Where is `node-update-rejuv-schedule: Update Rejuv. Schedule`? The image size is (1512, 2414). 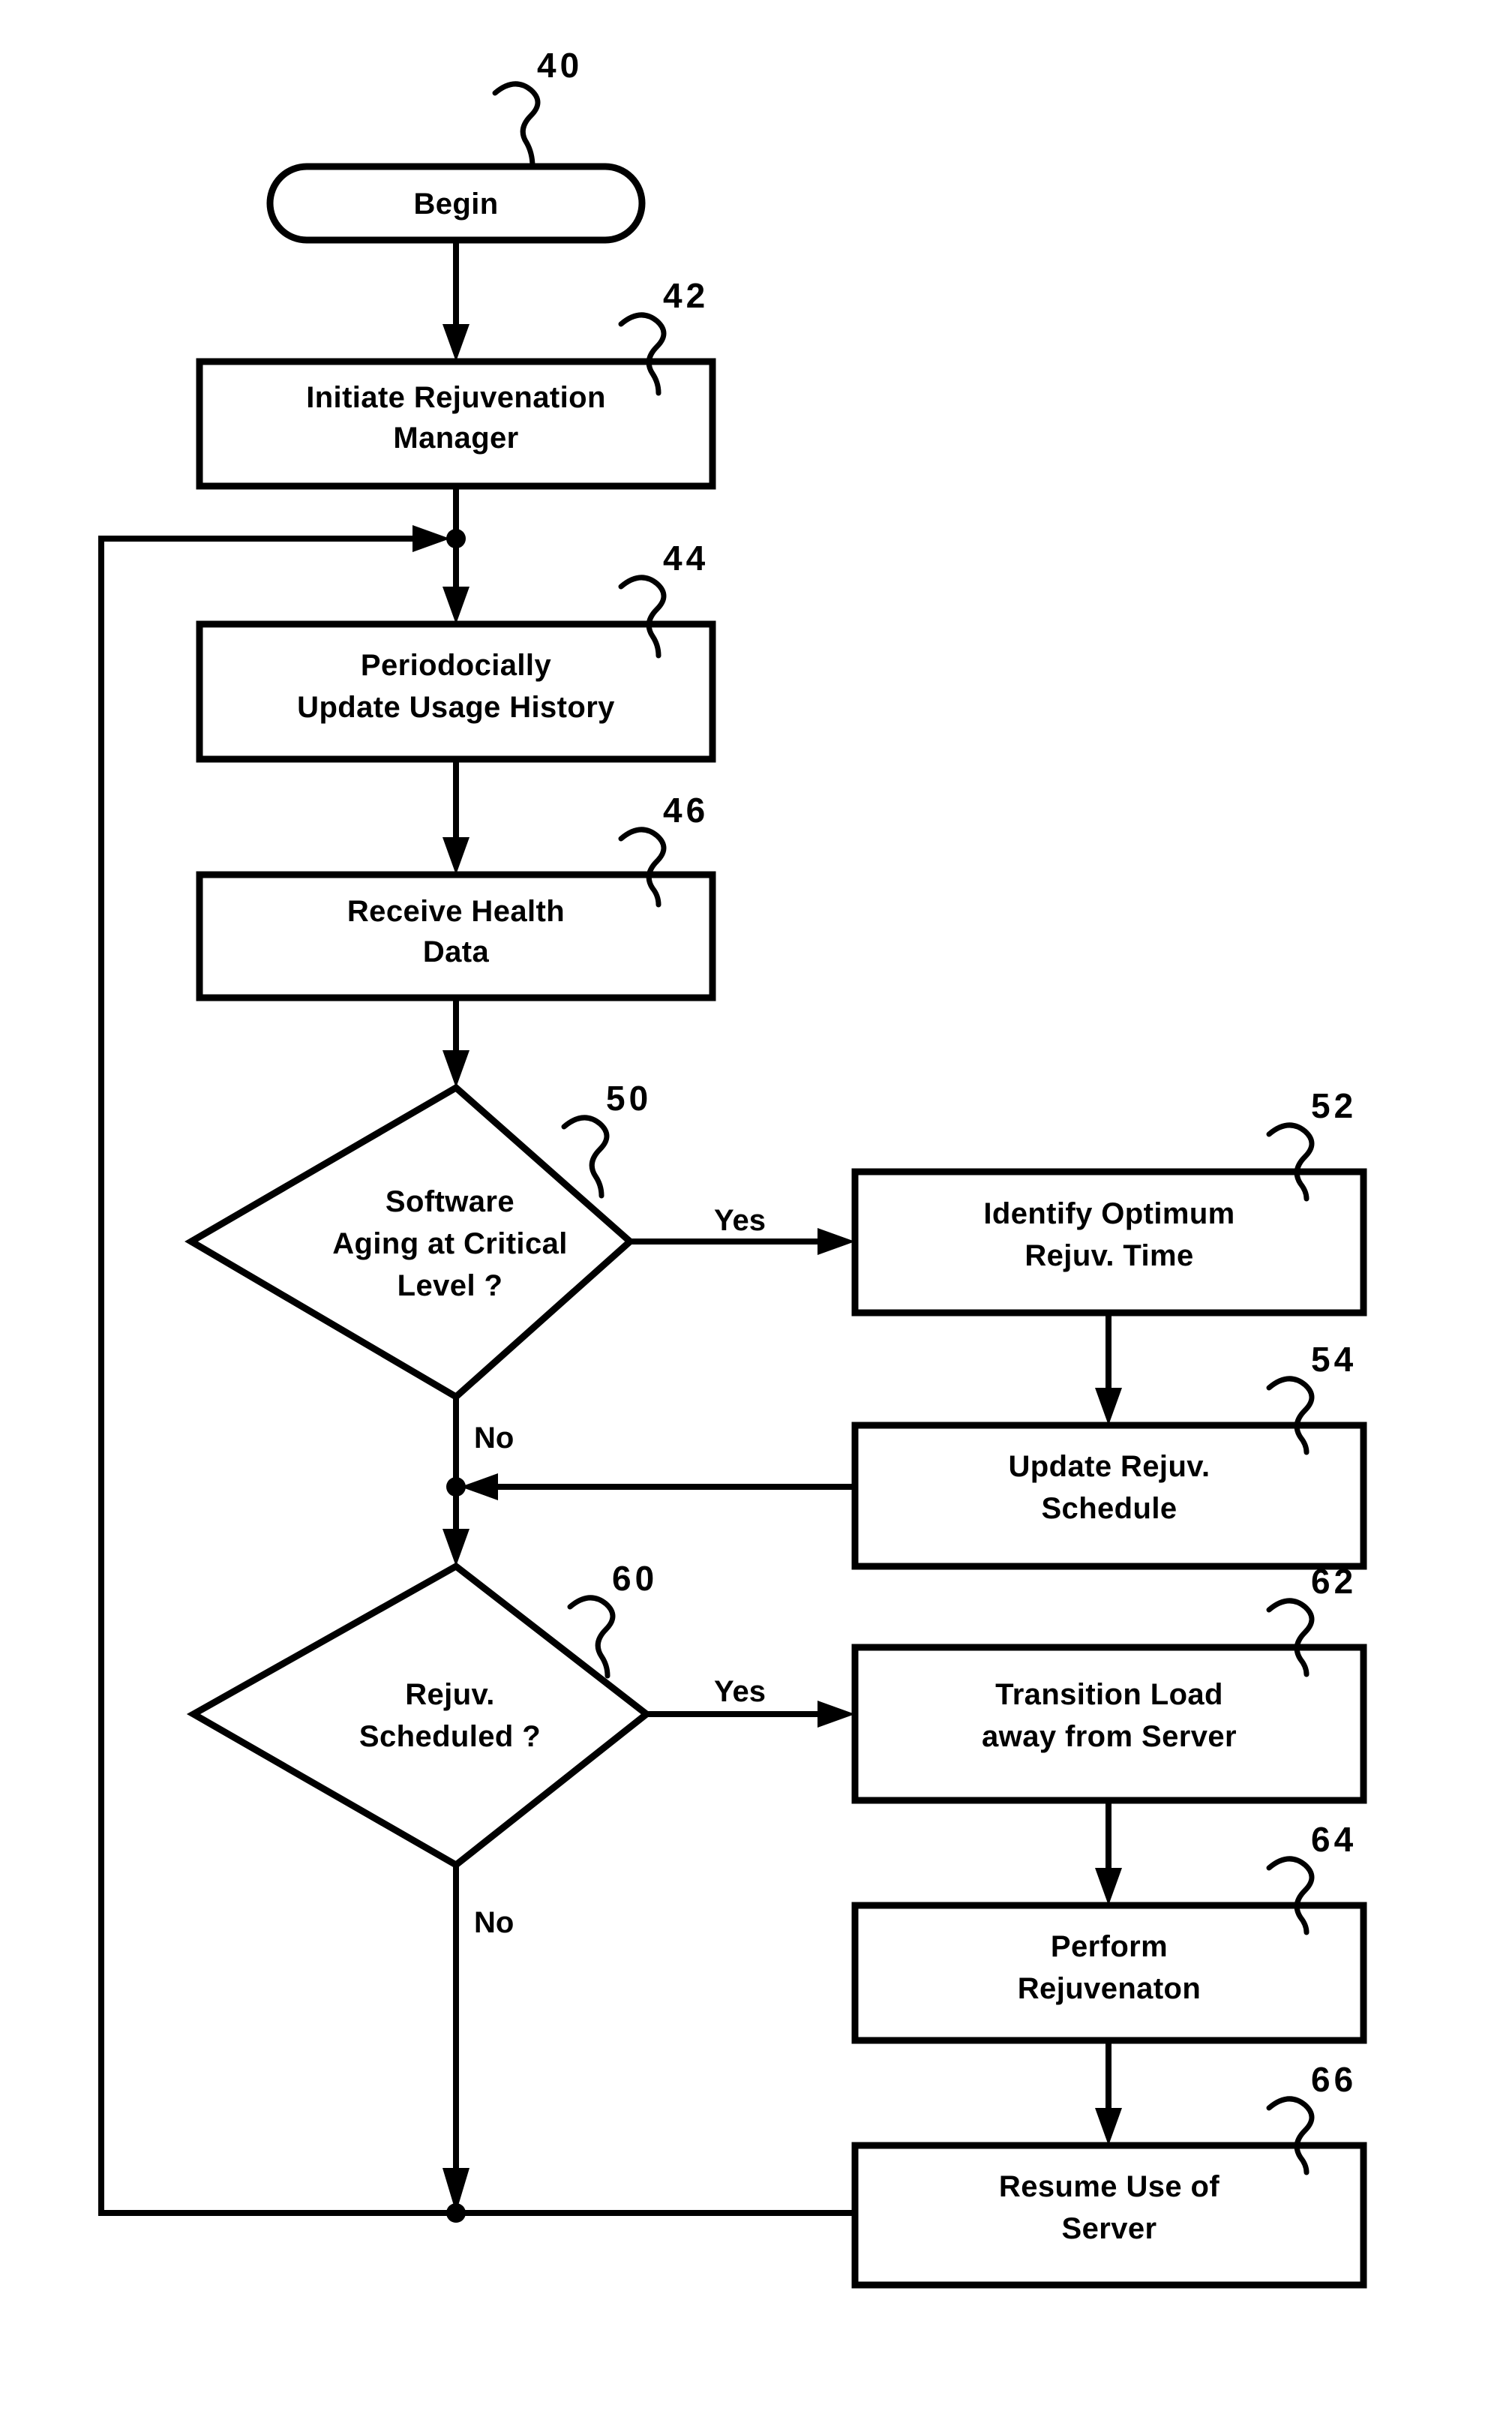 node-update-rejuv-schedule: Update Rejuv. Schedule is located at coordinates (1109, 1496).